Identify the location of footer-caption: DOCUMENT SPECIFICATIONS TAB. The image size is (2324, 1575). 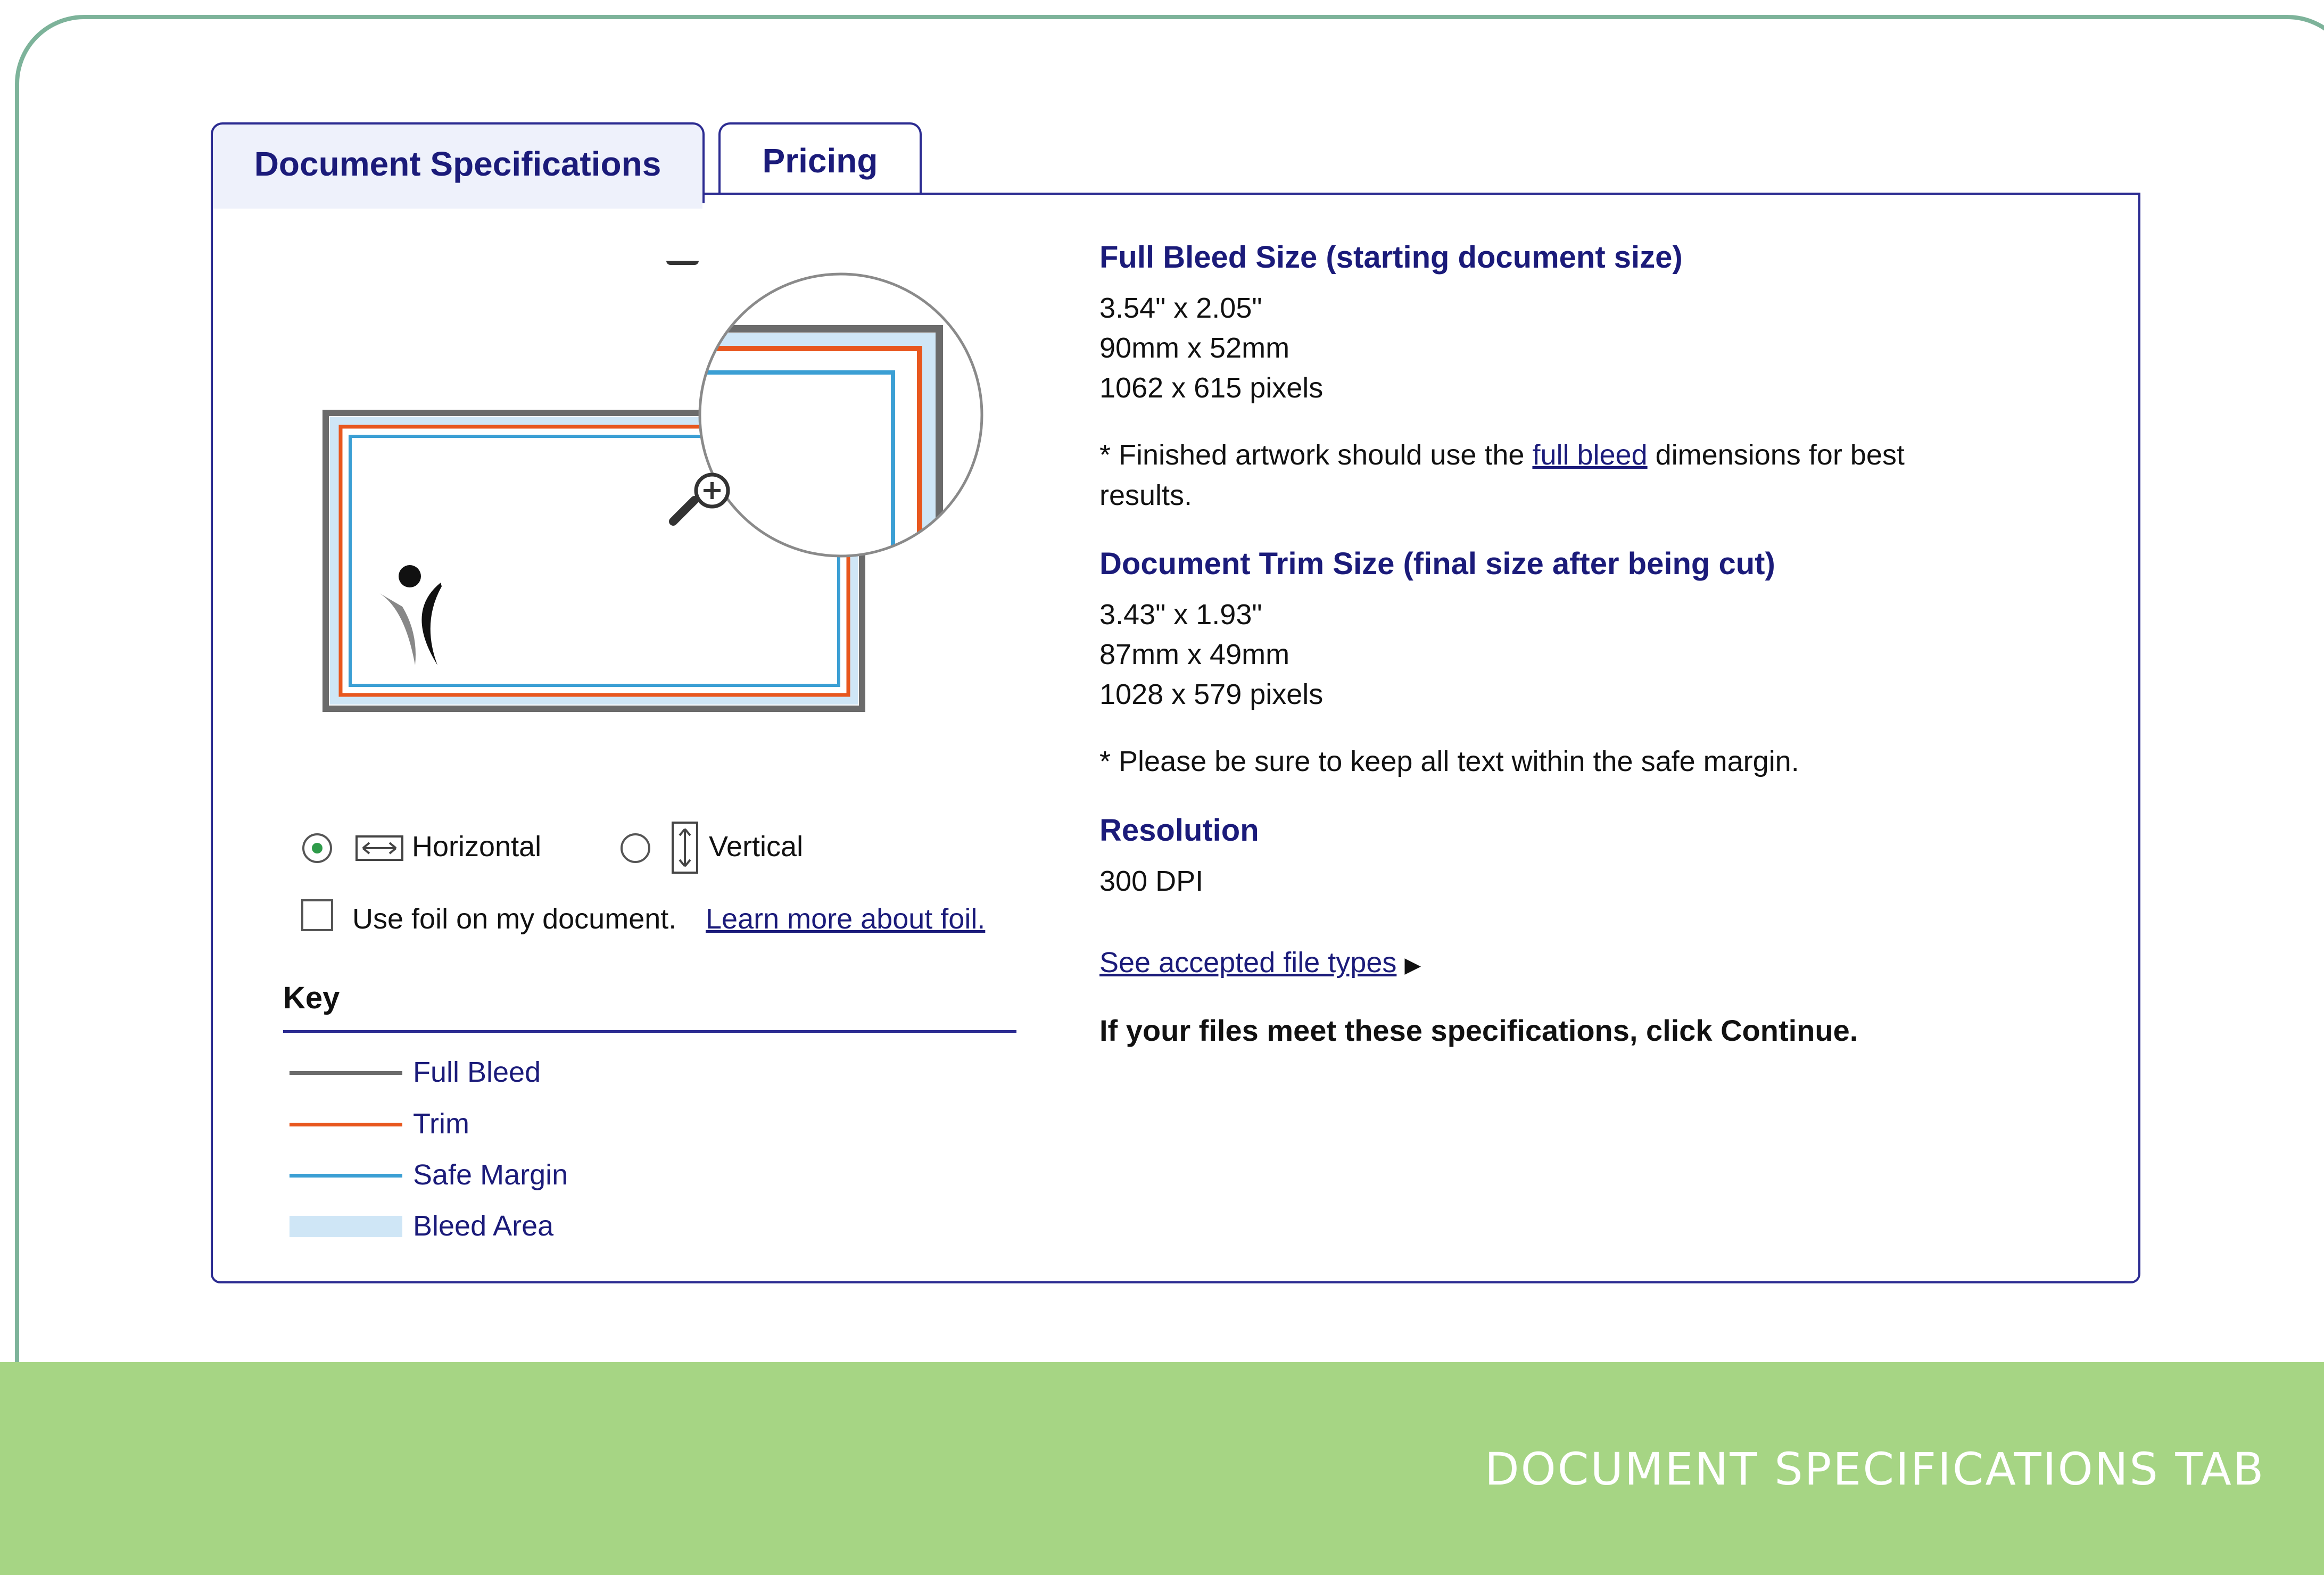
(1875, 1469).